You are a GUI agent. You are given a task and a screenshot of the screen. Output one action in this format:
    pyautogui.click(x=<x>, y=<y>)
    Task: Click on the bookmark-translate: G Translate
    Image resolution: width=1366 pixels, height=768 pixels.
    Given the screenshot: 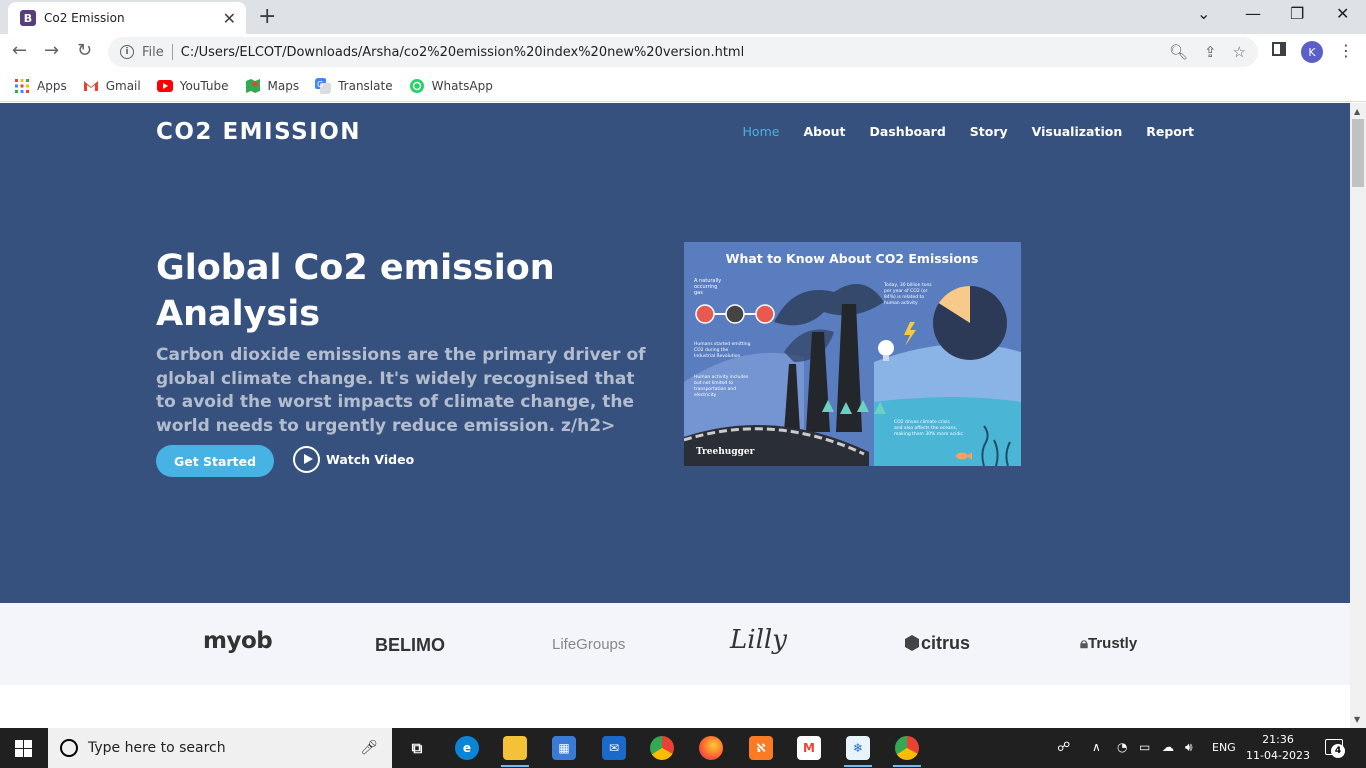 What is the action you would take?
    pyautogui.click(x=354, y=85)
    